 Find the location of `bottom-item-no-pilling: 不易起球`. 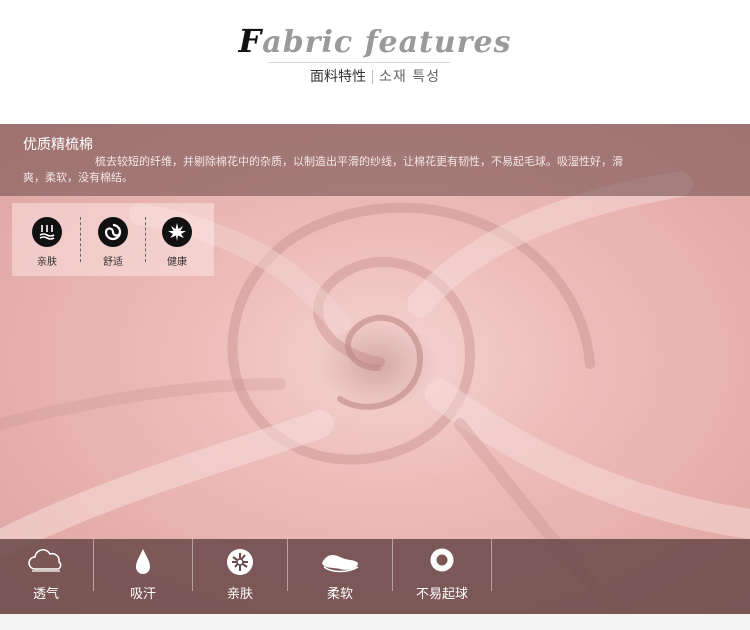

bottom-item-no-pilling: 不易起球 is located at coordinates (442, 576).